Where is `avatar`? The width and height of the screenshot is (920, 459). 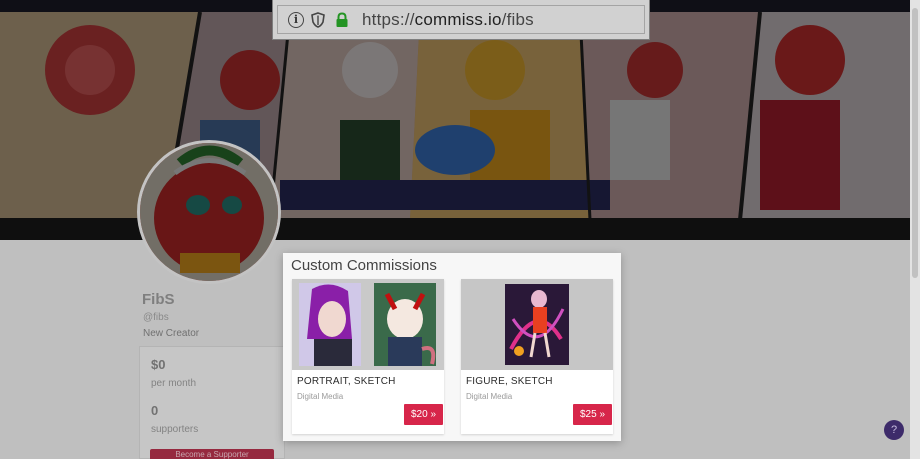 avatar is located at coordinates (209, 212).